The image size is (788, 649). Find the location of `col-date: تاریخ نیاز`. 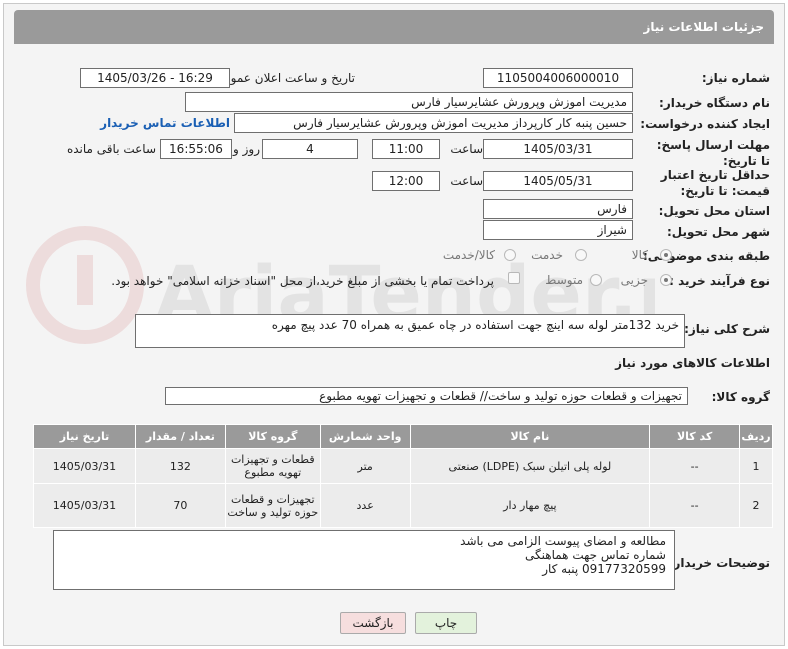

col-date: تاریخ نیاز is located at coordinates (84, 436).